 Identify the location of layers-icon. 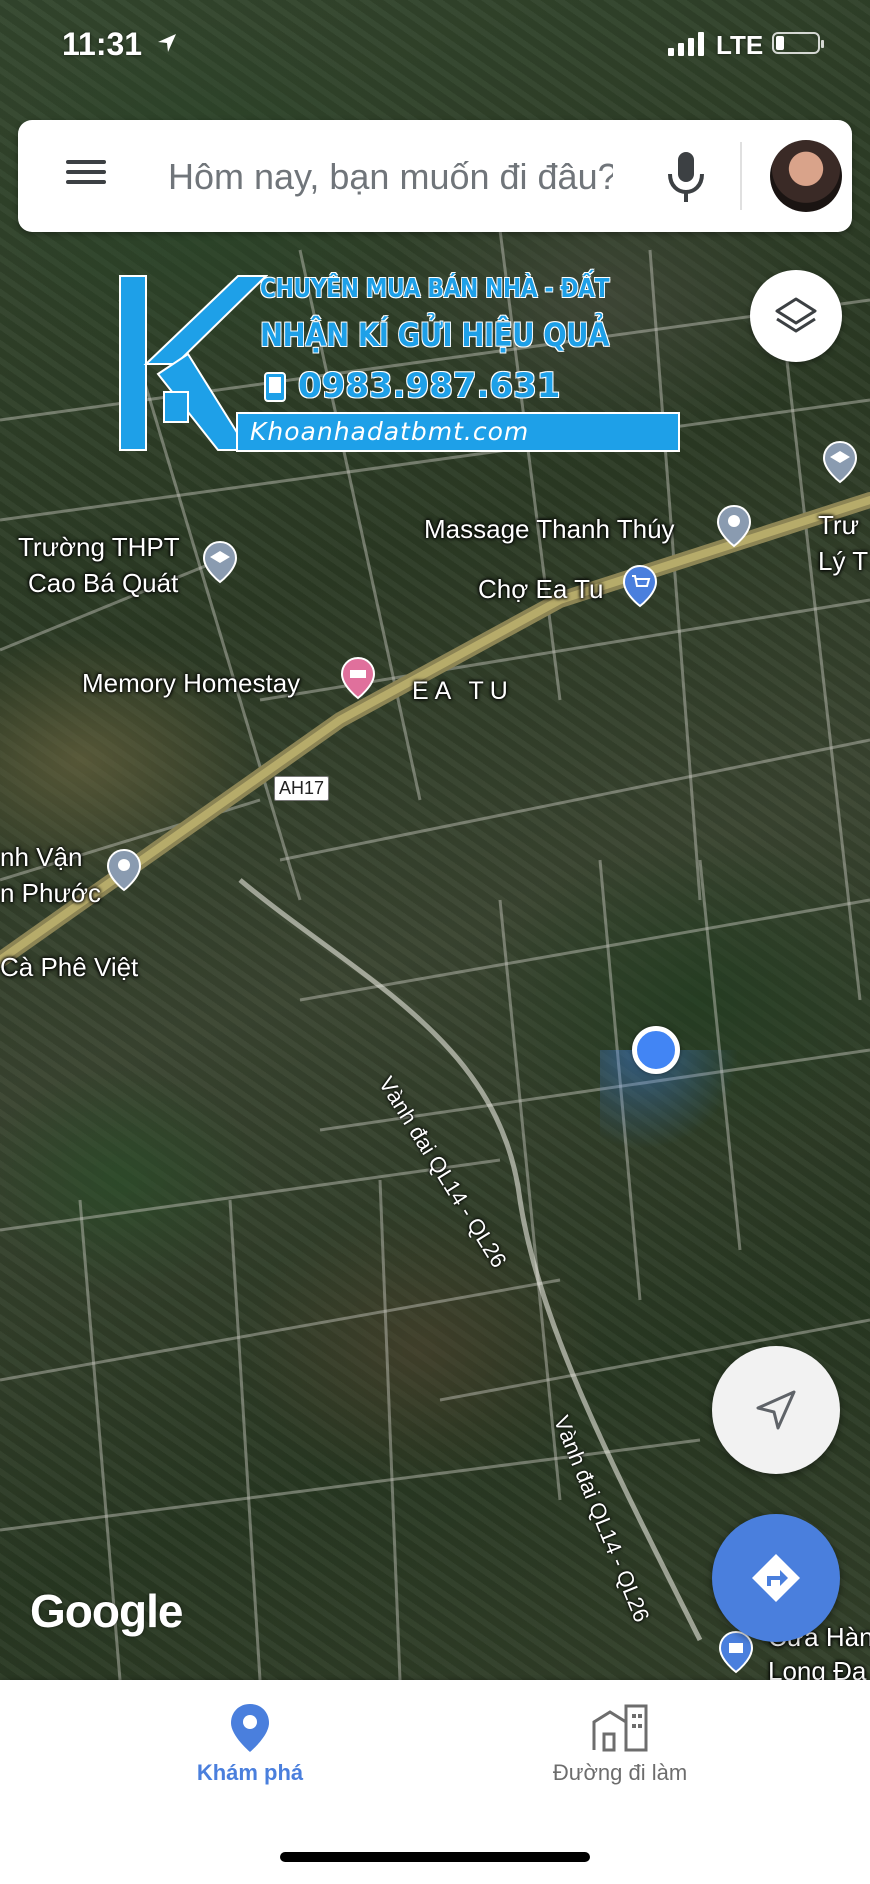
(796, 315).